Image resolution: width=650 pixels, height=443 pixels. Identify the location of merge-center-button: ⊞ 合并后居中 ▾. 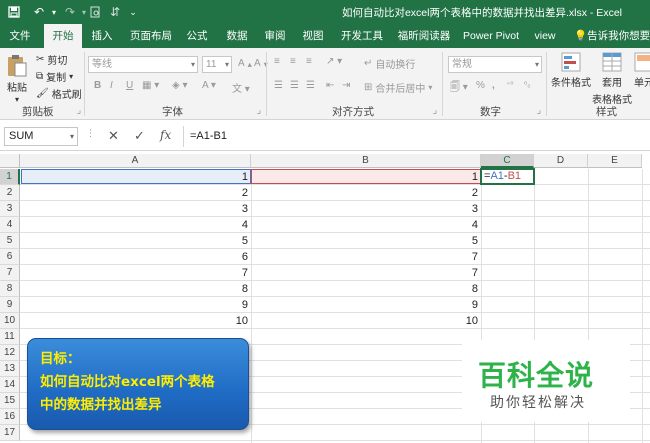
(398, 87).